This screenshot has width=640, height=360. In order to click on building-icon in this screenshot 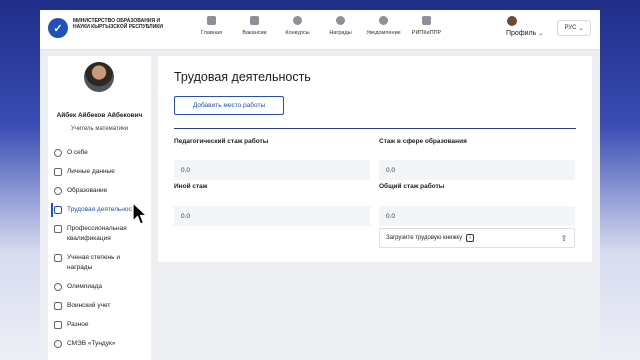, I will do `click(426, 20)`.